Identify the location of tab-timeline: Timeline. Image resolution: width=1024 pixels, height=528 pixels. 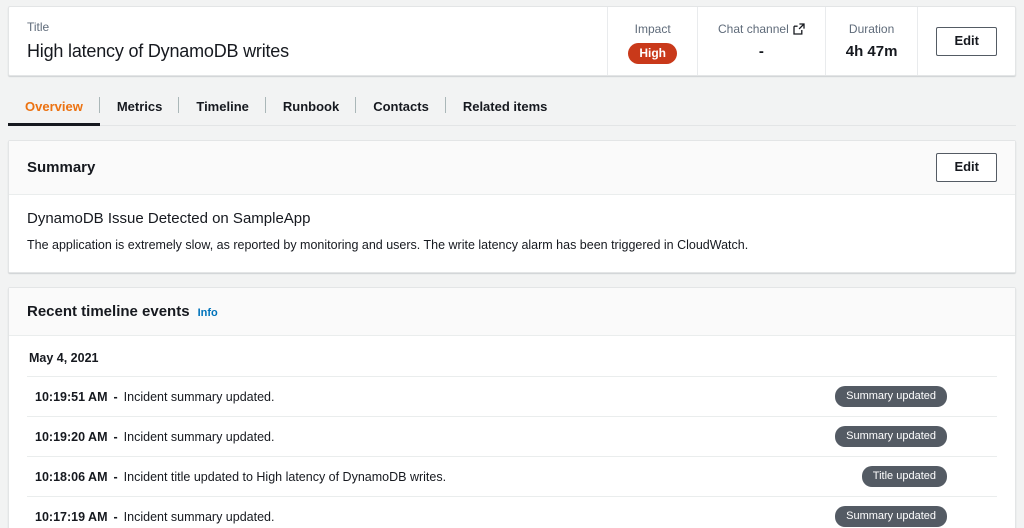
(222, 111).